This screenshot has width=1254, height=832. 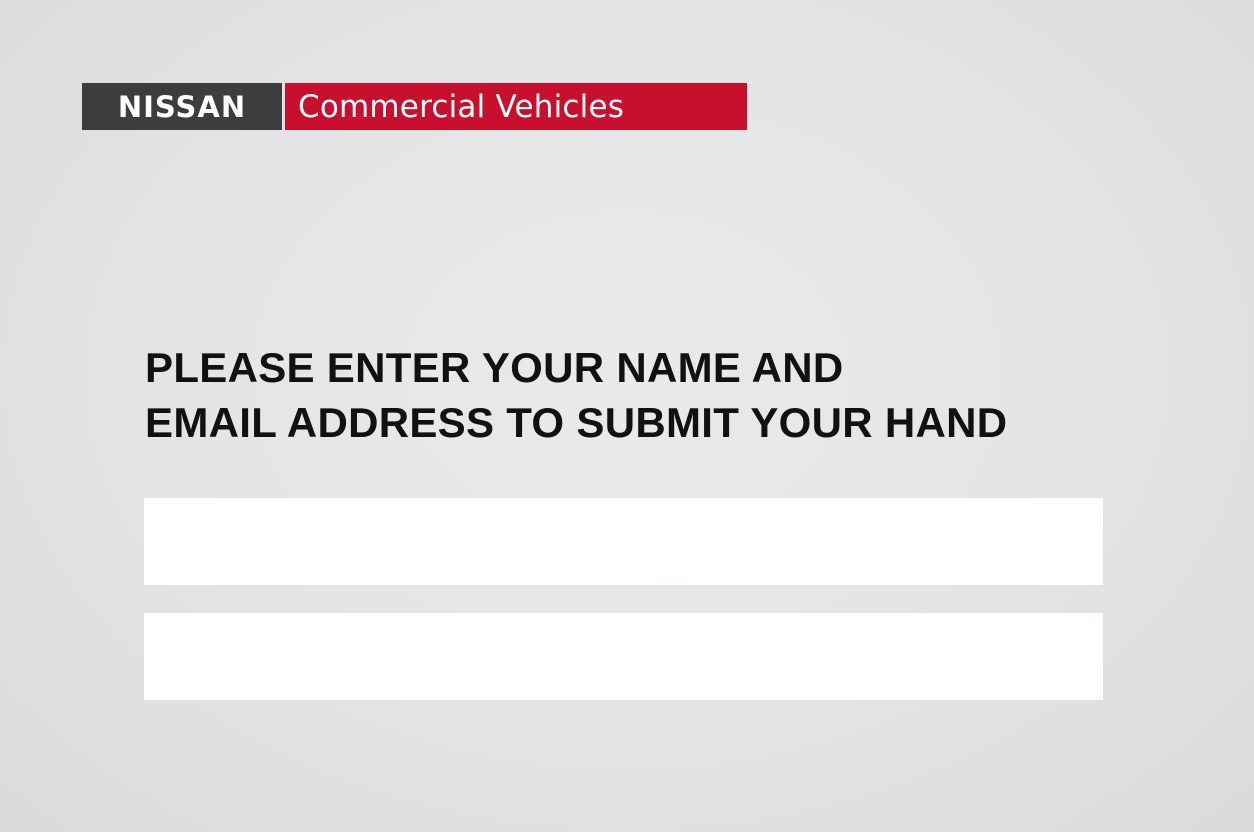 I want to click on brand-logo: NISSAN Commercial Vehicles, so click(x=414, y=106).